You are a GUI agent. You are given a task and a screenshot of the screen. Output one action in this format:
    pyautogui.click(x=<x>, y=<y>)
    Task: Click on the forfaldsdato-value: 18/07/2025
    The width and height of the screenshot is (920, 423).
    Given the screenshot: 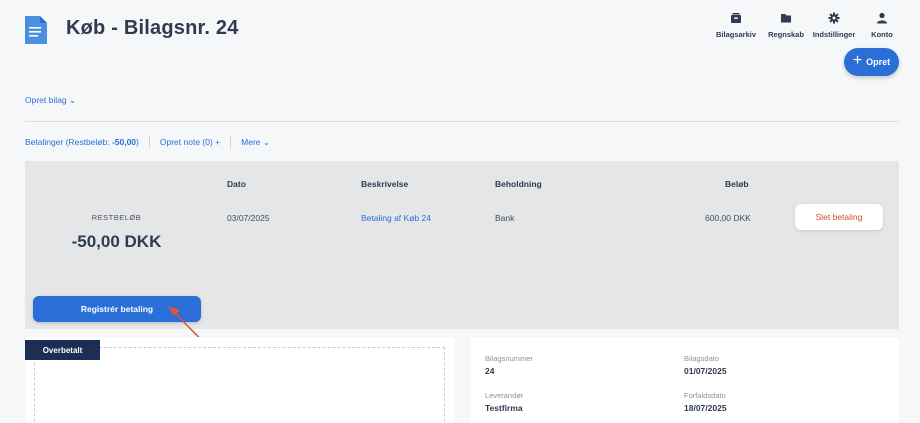 What is the action you would take?
    pyautogui.click(x=705, y=408)
    